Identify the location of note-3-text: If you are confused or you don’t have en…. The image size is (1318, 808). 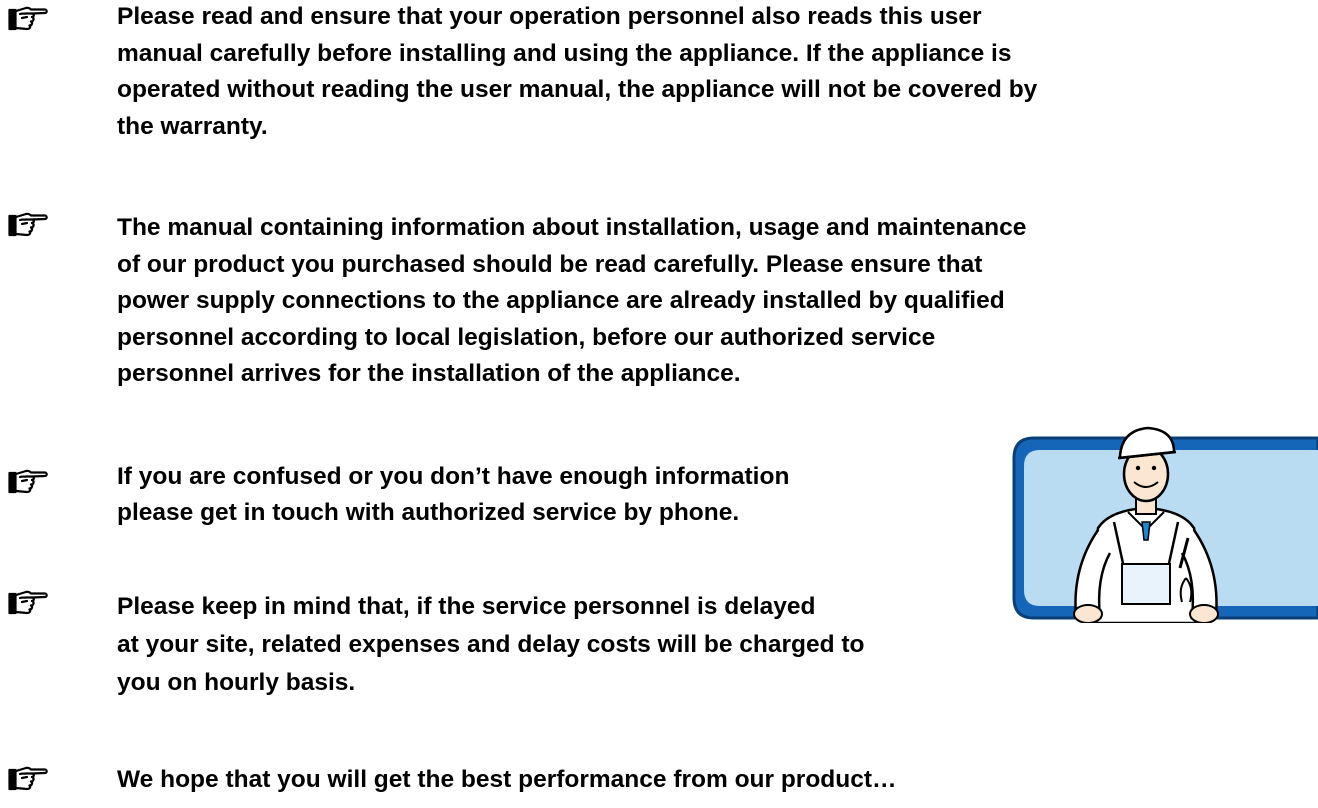
(453, 494).